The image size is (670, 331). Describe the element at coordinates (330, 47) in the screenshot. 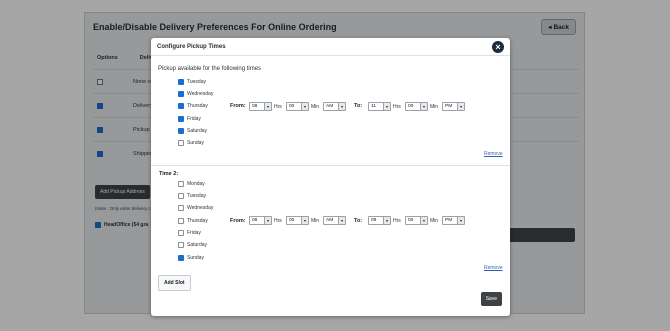

I see `modal-header: Configure Pickup Times ×` at that location.